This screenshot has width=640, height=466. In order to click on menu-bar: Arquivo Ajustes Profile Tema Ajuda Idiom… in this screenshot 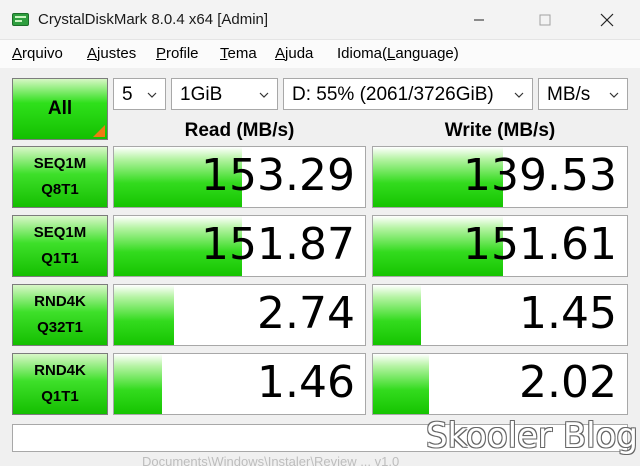, I will do `click(320, 54)`.